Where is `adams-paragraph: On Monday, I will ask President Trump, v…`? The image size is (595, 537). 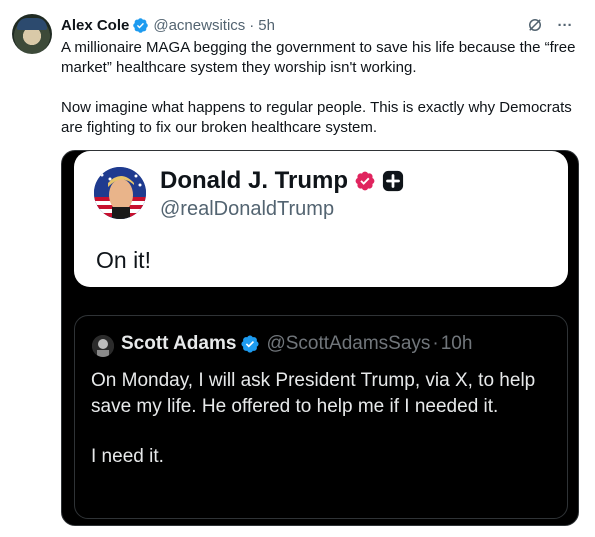 adams-paragraph: On Monday, I will ask President Trump, v… is located at coordinates (313, 393).